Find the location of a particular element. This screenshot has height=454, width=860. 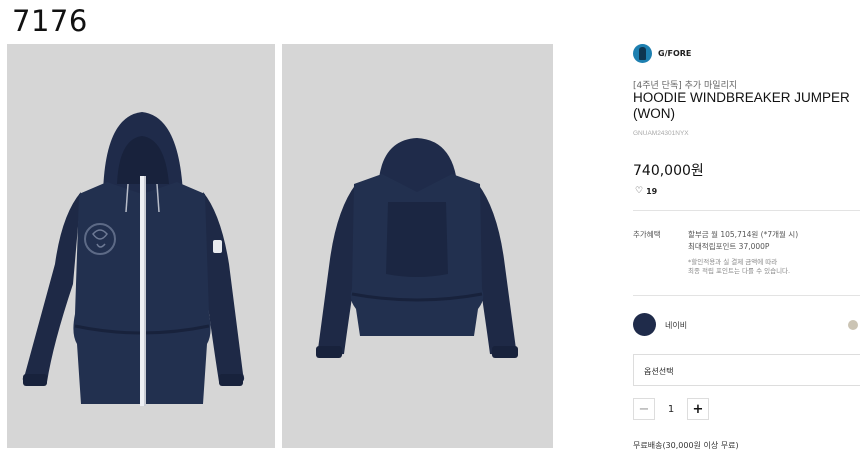

jacket-back-illustration is located at coordinates (417, 248).